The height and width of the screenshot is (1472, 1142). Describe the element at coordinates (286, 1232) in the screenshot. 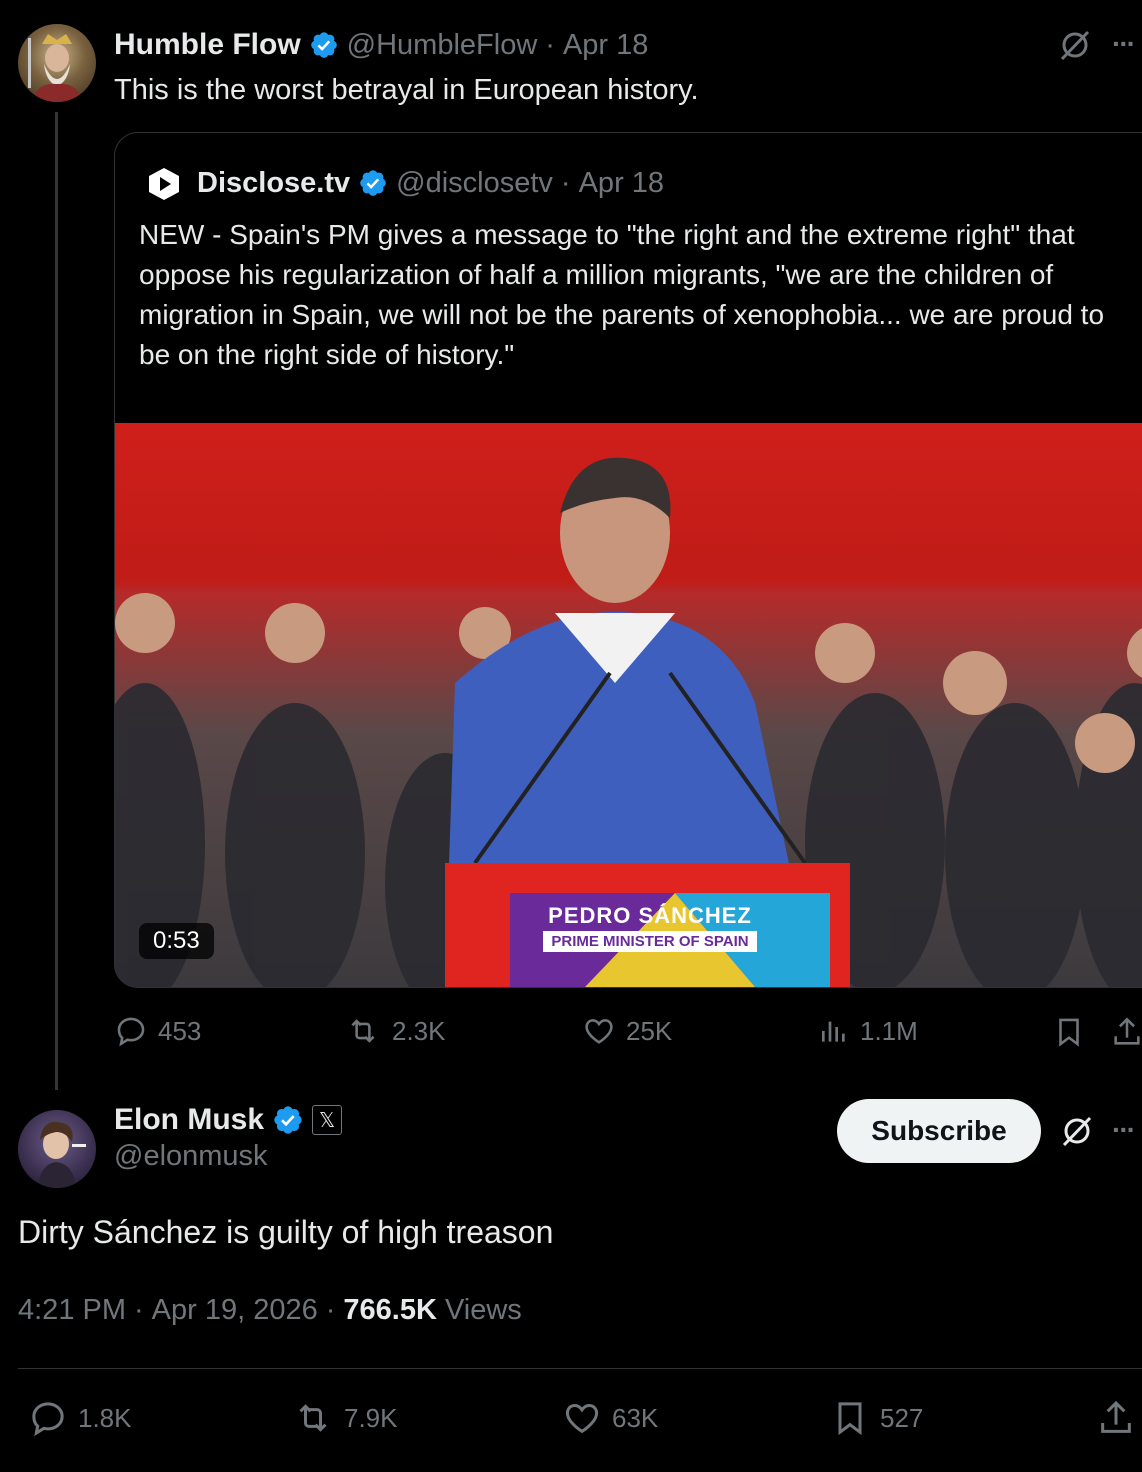

I see `main-tweet-text: Dirty Sánchez is guilty of high treason` at that location.